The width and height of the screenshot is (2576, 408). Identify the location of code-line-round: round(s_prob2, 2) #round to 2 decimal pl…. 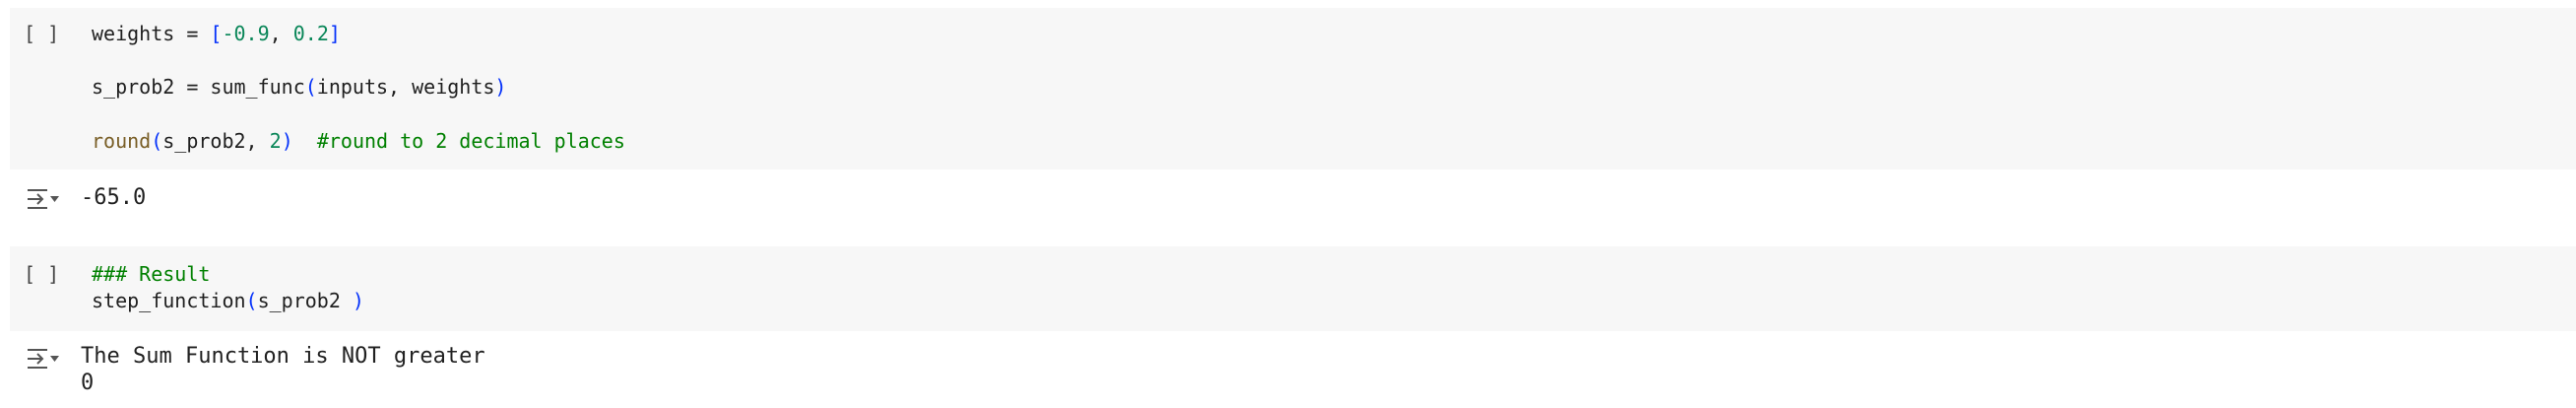
(358, 141).